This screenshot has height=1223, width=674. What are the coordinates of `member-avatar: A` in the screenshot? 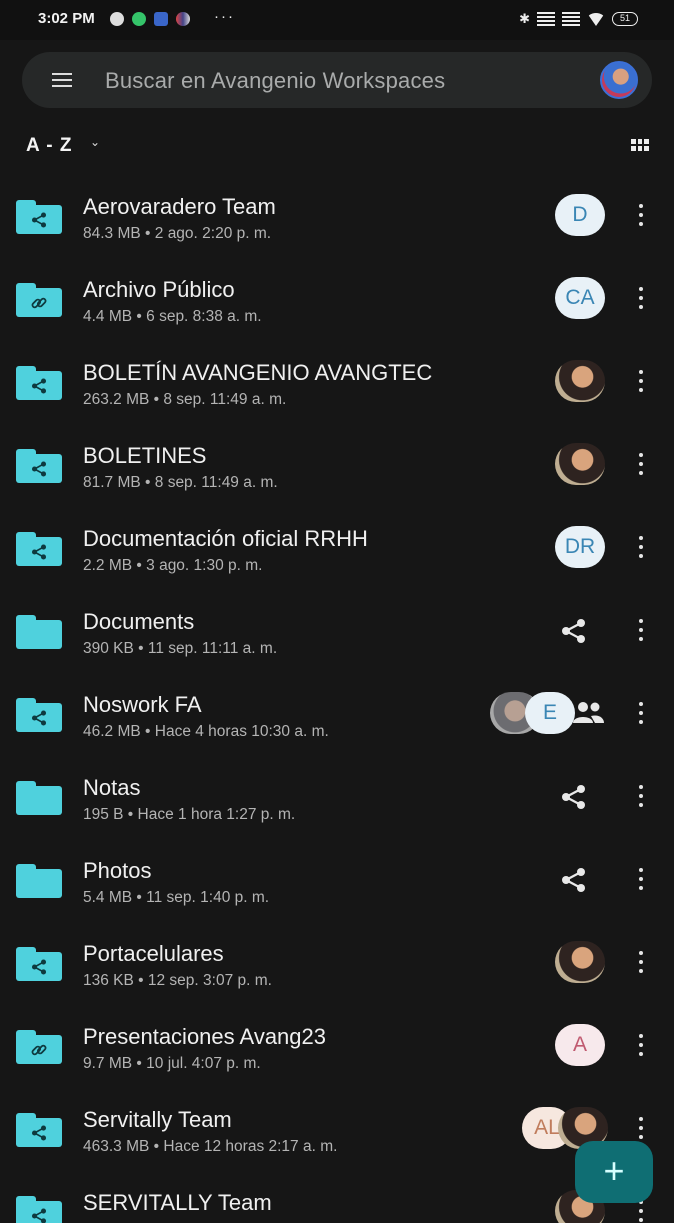 It's located at (580, 1045).